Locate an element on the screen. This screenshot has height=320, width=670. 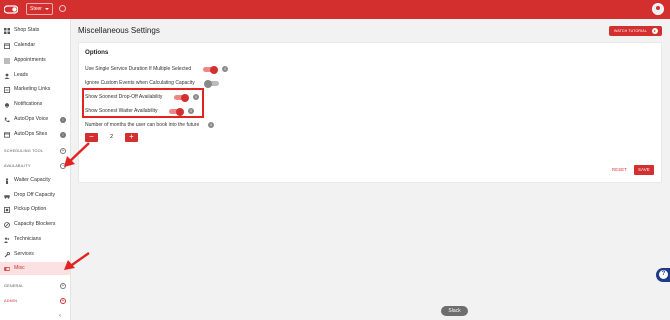
sidebar-item-autoops-sites: AutoOps Sites i is located at coordinates (35, 134).